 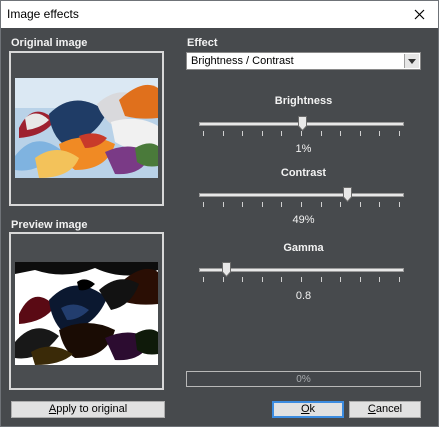 What do you see at coordinates (312, 409) in the screenshot?
I see `ok-label-rest: k` at bounding box center [312, 409].